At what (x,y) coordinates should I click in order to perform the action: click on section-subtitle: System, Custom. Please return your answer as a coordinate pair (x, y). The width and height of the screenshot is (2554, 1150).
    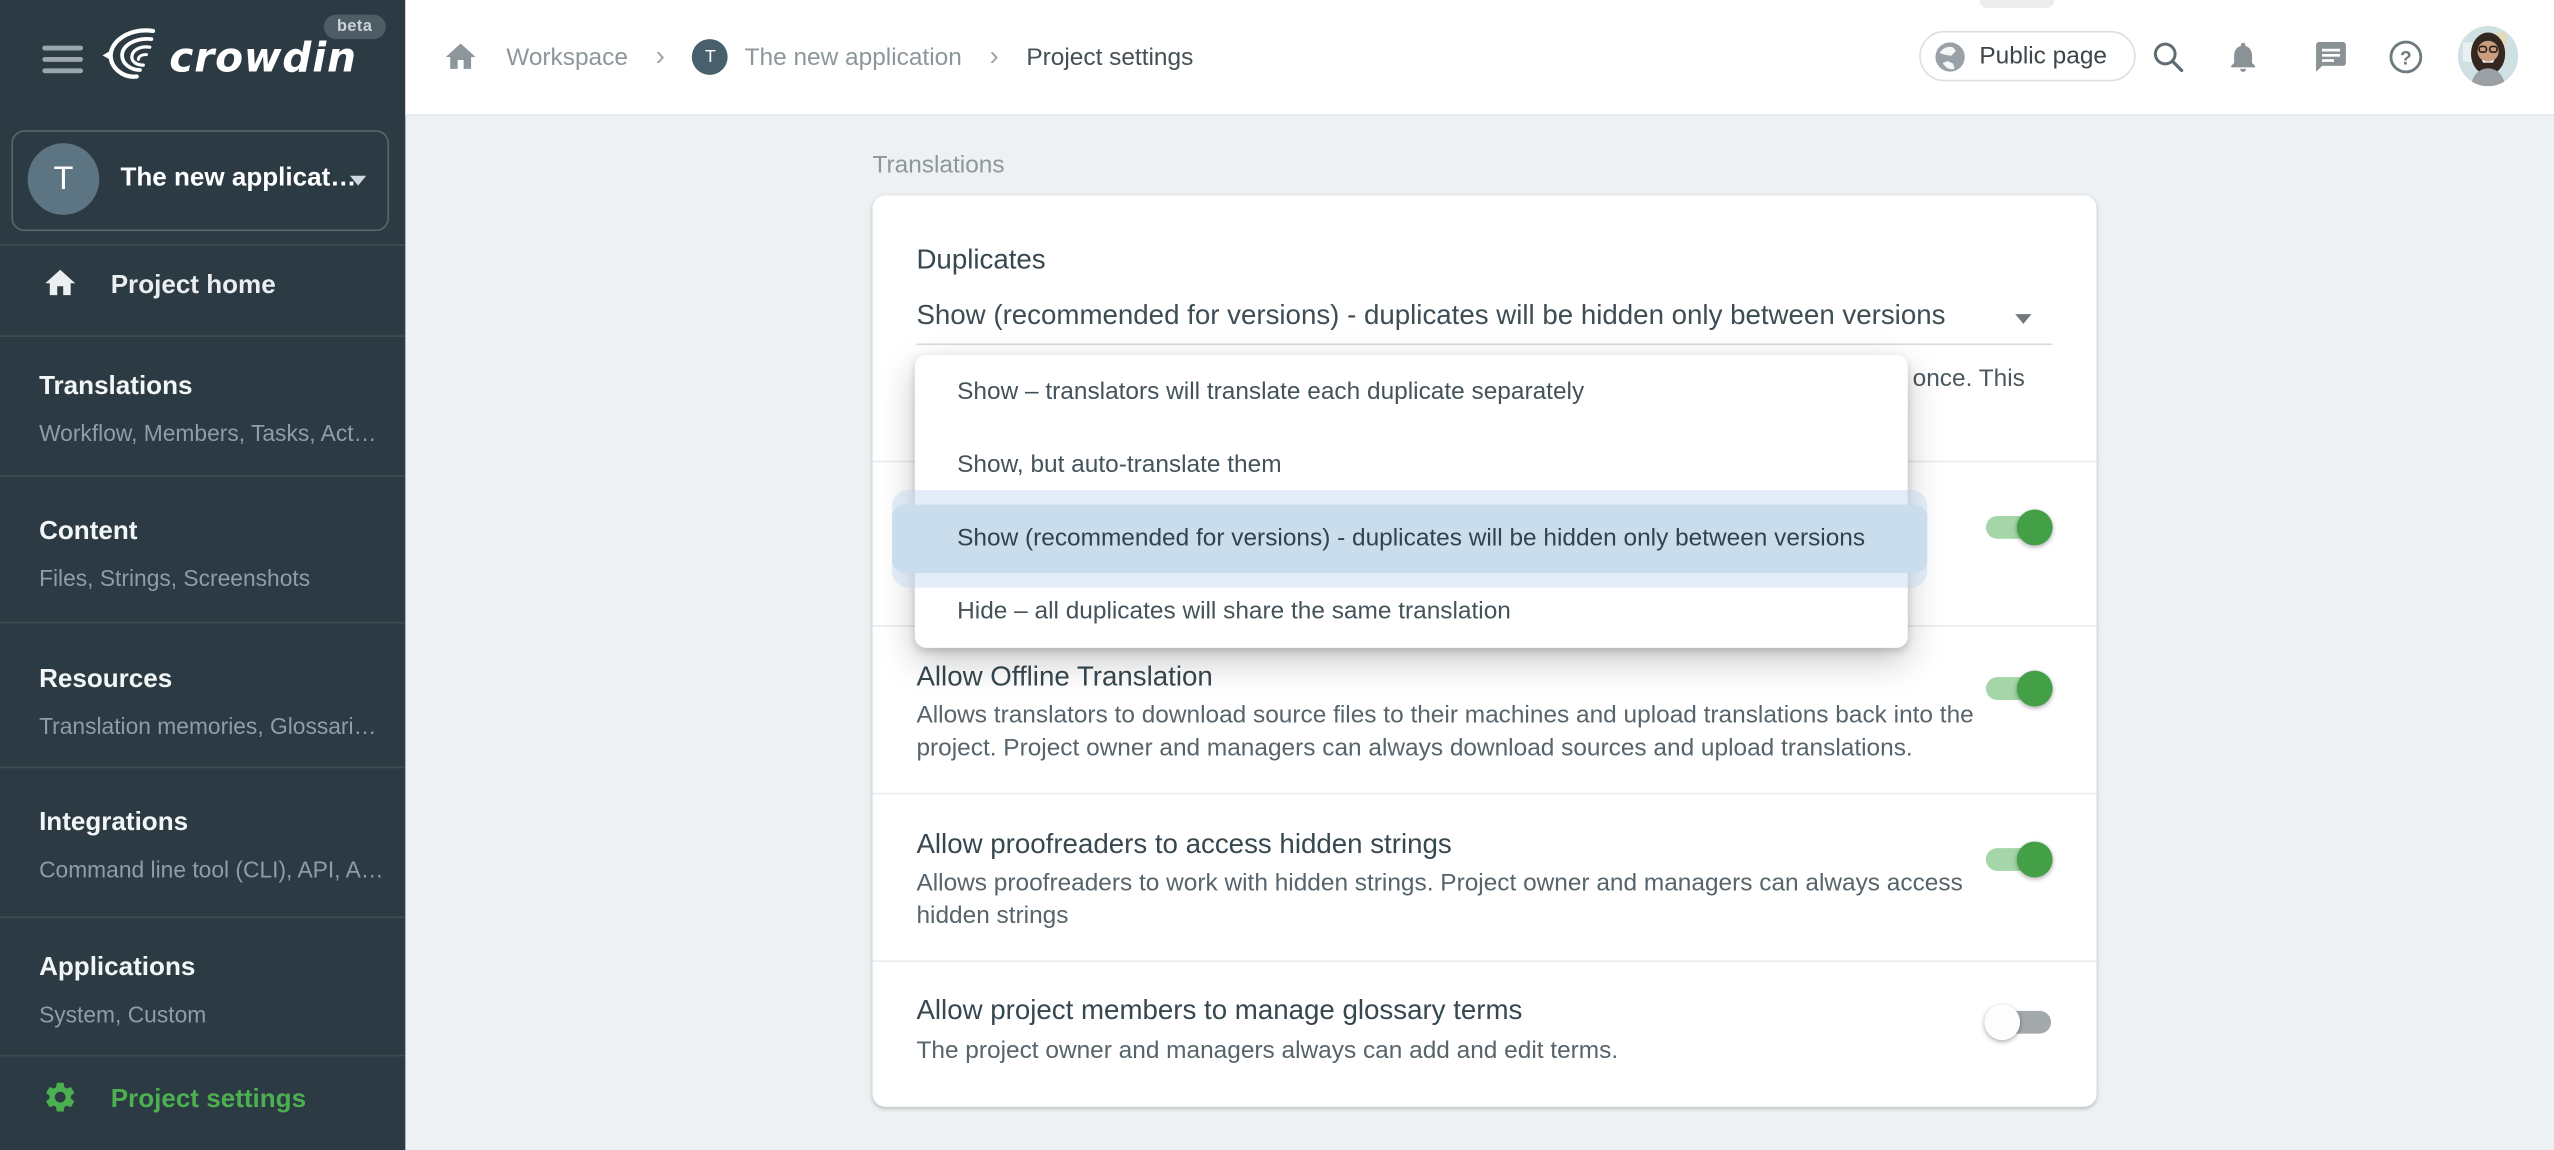
    Looking at the image, I should click on (123, 1014).